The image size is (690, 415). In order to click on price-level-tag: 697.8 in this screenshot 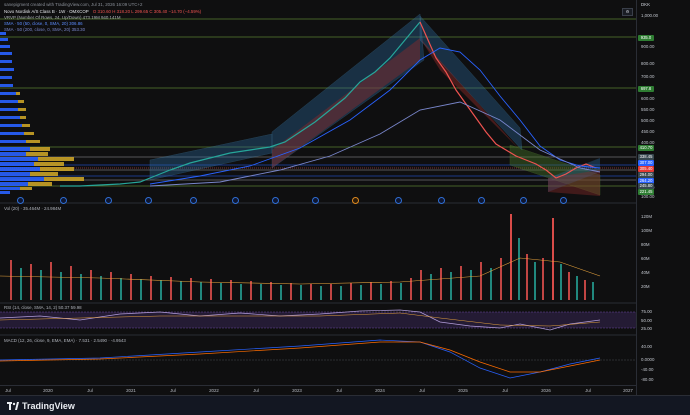, I will do `click(646, 89)`.